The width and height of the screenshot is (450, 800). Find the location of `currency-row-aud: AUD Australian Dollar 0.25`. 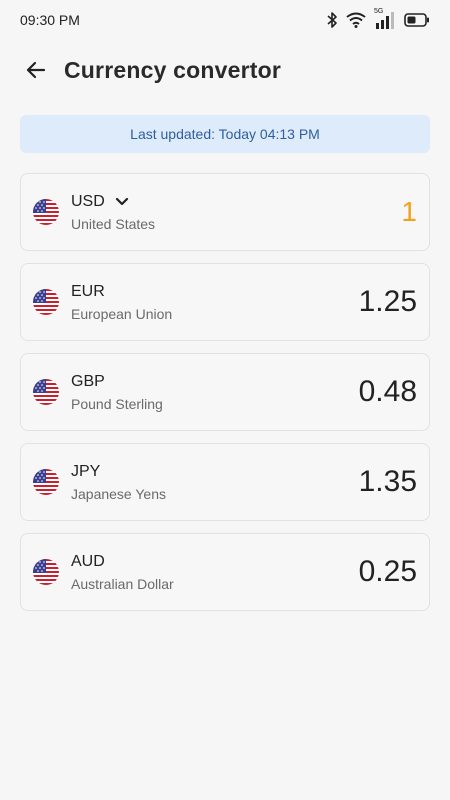

currency-row-aud: AUD Australian Dollar 0.25 is located at coordinates (225, 572).